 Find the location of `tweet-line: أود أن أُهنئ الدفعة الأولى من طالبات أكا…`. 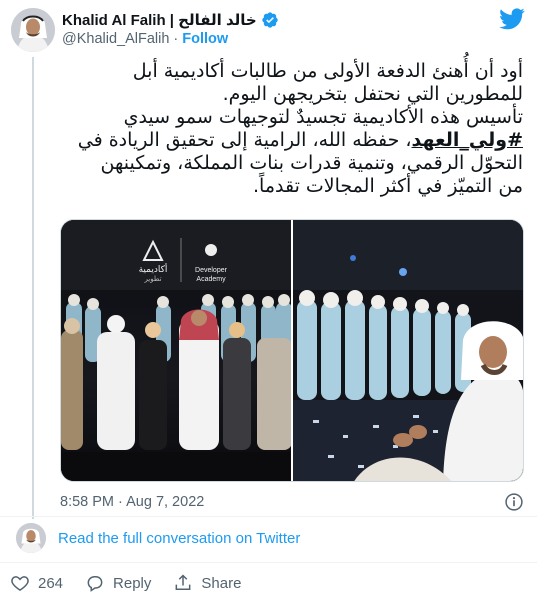

tweet-line: أود أن أُهنئ الدفعة الأولى من طالبات أكا… is located at coordinates (327, 71).